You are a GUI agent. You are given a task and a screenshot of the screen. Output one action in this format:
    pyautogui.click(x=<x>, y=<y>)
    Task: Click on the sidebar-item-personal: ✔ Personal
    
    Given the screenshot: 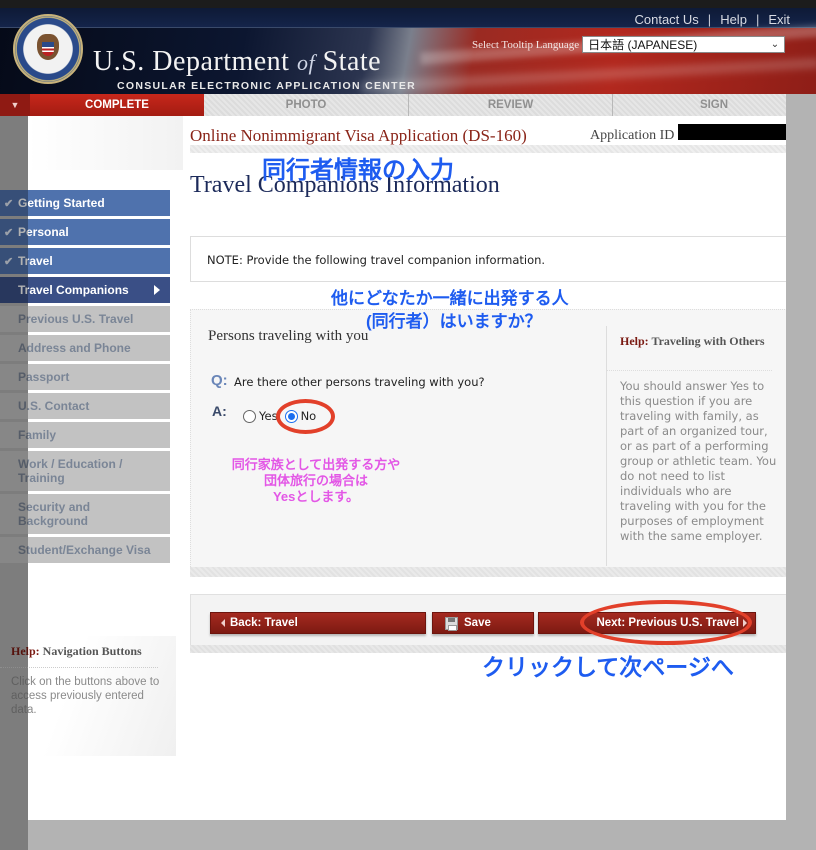 What is the action you would take?
    pyautogui.click(x=85, y=232)
    